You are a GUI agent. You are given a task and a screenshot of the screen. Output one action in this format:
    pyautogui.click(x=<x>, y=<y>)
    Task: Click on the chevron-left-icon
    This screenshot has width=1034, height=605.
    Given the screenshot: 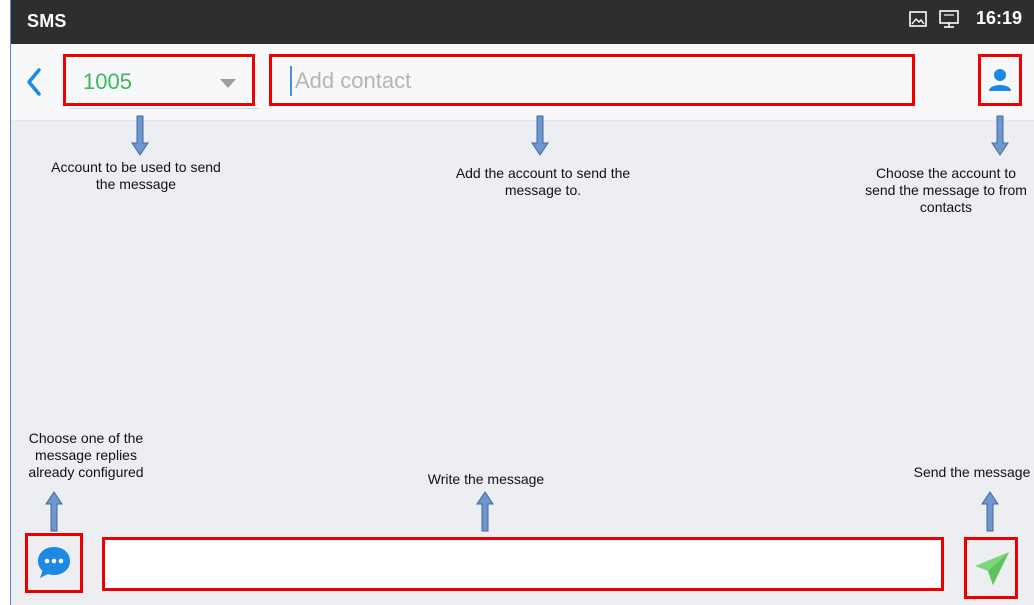 What is the action you would take?
    pyautogui.click(x=34, y=82)
    